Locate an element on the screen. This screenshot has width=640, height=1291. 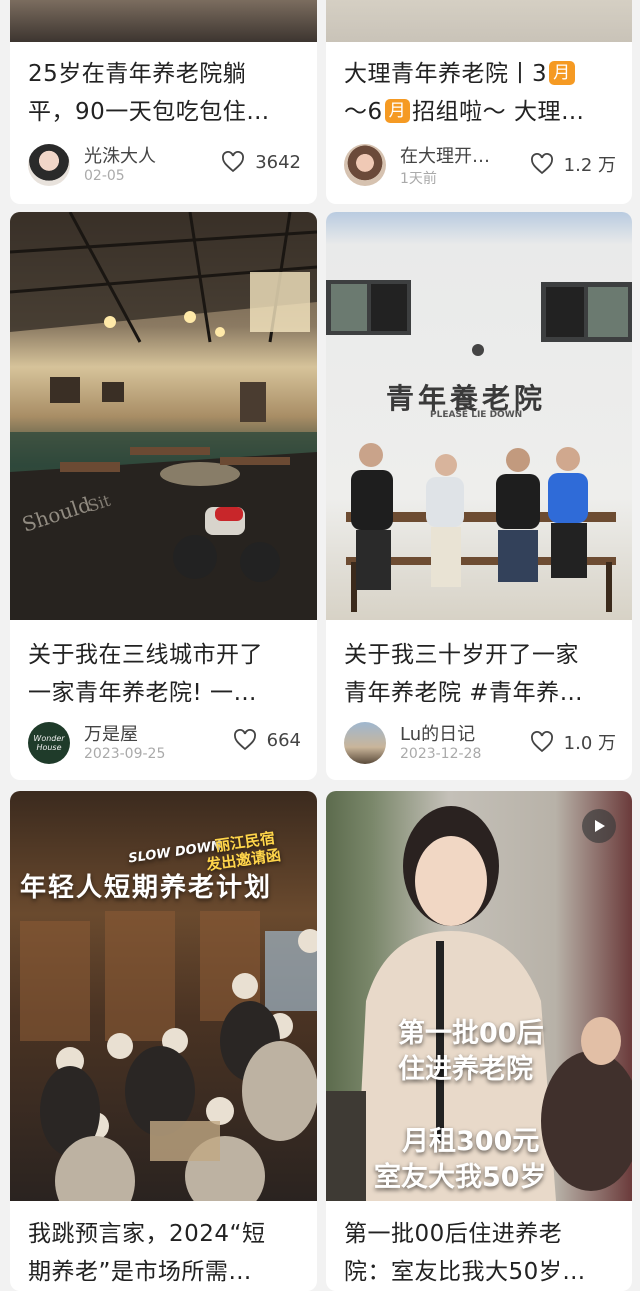
title-text: ～6 is located at coordinates (363, 112).